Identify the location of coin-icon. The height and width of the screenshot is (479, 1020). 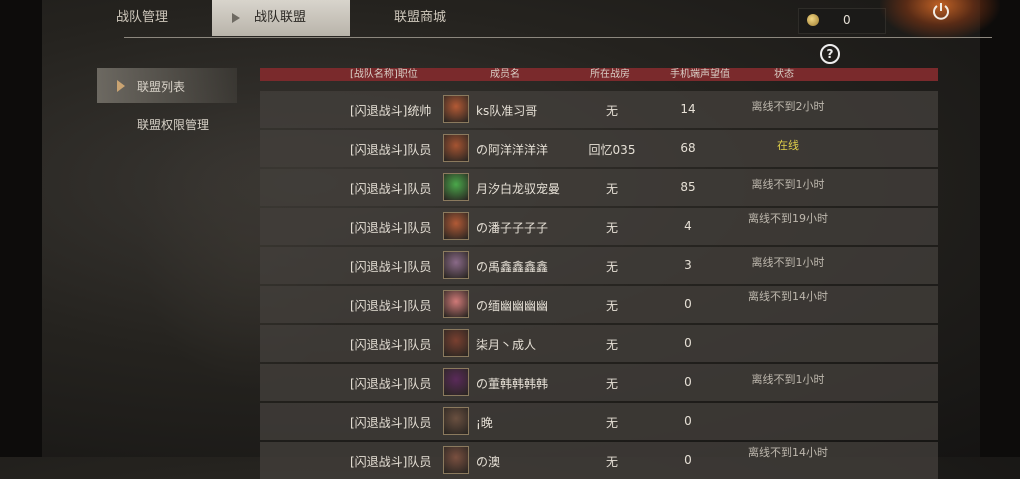
(813, 20).